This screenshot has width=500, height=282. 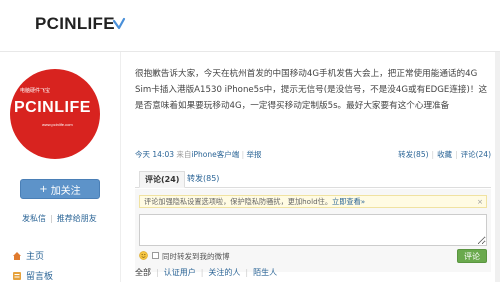 I want to click on tab-comments: 评论(24), so click(x=162, y=179).